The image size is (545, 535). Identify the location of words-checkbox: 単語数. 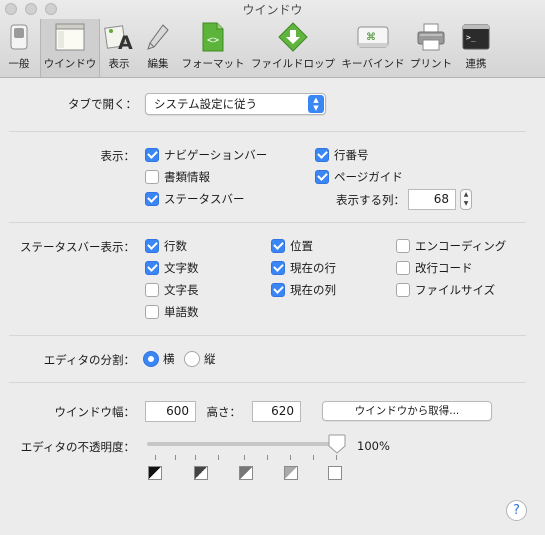
(172, 312).